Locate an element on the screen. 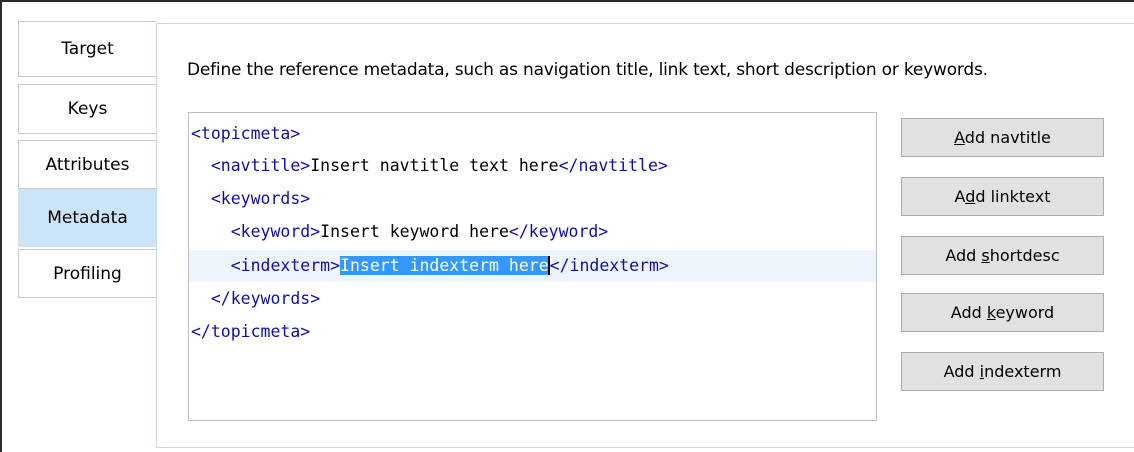  add-linktext-label: Add linktext is located at coordinates (1002, 196).